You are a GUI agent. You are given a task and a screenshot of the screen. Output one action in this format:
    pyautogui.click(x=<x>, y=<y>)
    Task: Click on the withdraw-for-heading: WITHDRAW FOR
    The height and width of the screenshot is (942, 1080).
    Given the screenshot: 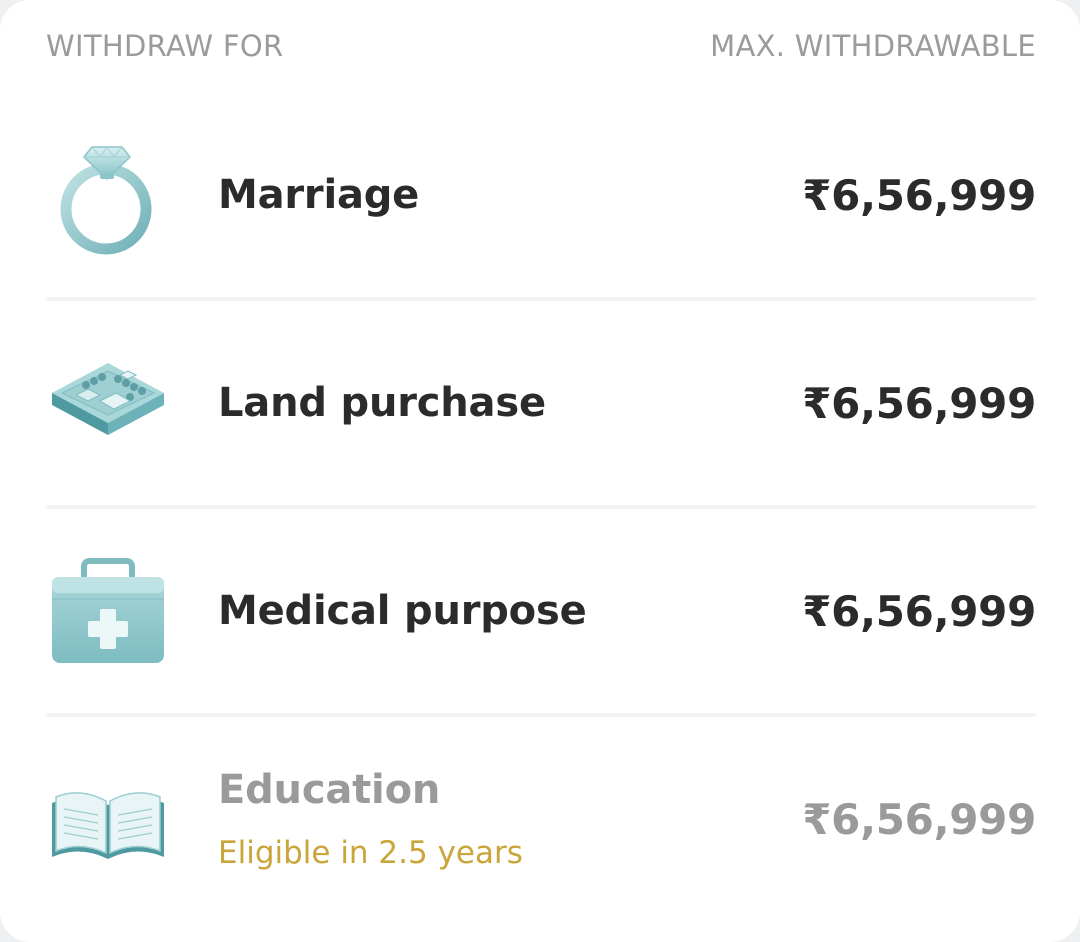 What is the action you would take?
    pyautogui.click(x=165, y=46)
    